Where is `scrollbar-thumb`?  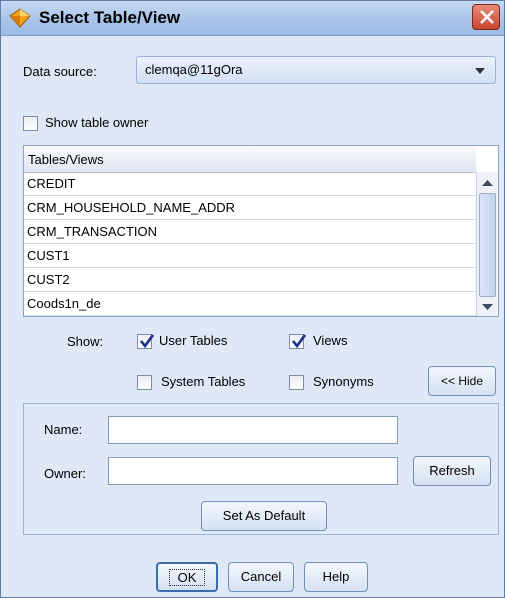 scrollbar-thumb is located at coordinates (487, 245).